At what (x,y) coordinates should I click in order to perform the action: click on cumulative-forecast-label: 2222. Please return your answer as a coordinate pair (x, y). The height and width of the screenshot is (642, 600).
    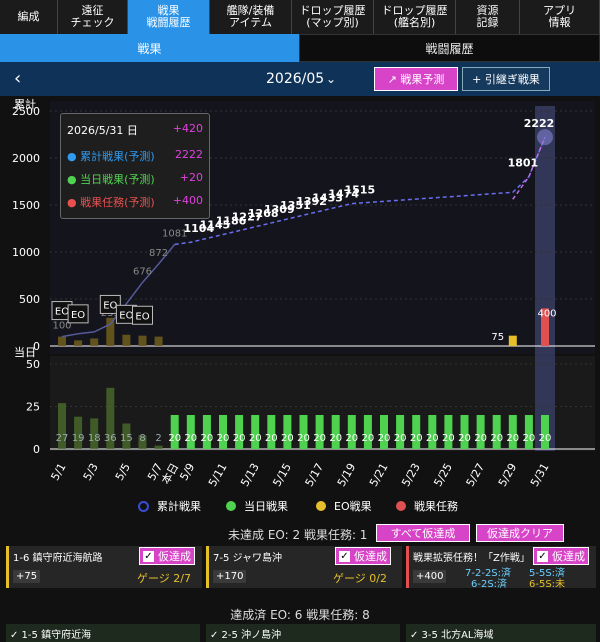
    Looking at the image, I should click on (539, 123).